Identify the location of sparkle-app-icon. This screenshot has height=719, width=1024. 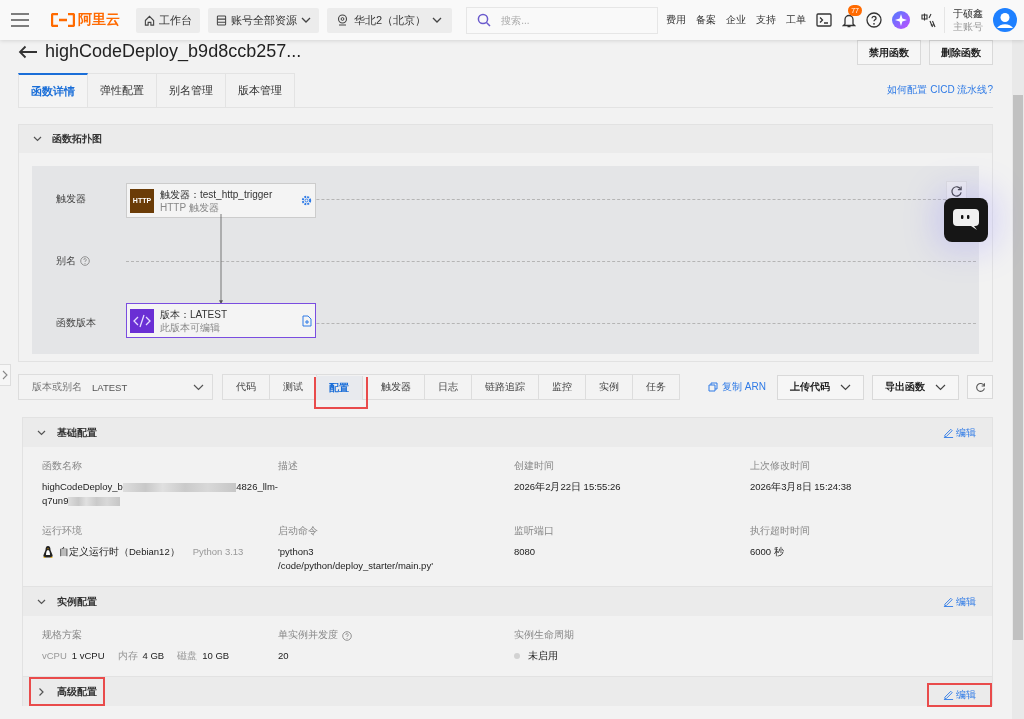
(901, 20).